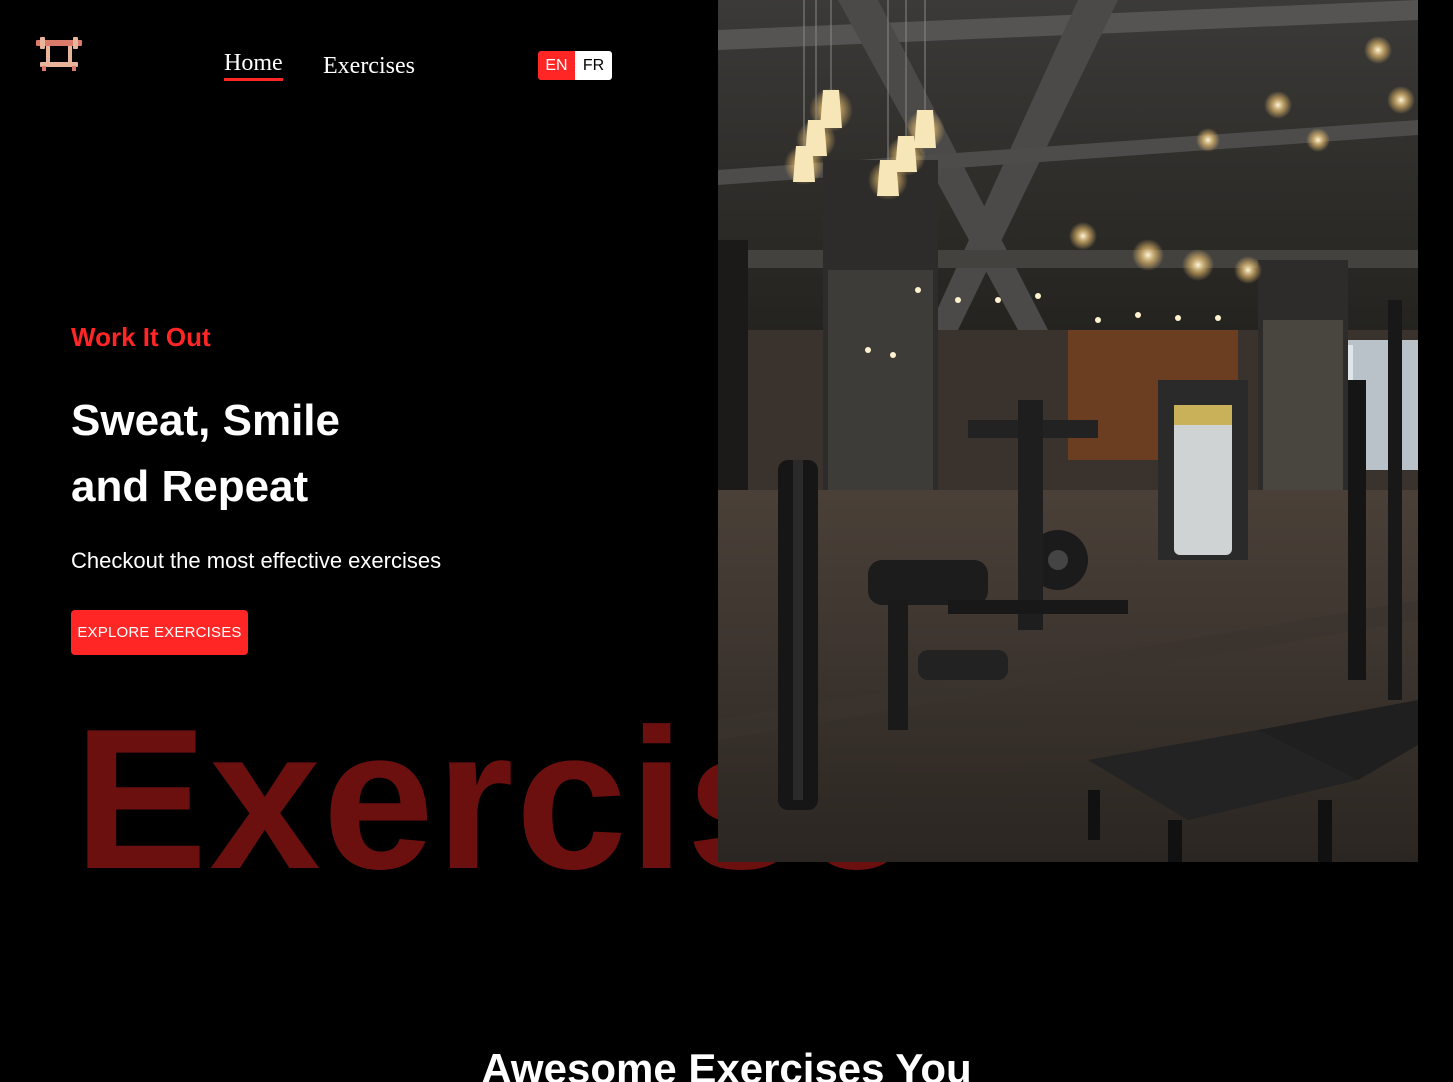 The image size is (1453, 1082). I want to click on language-switcher: EN FR, so click(575, 65).